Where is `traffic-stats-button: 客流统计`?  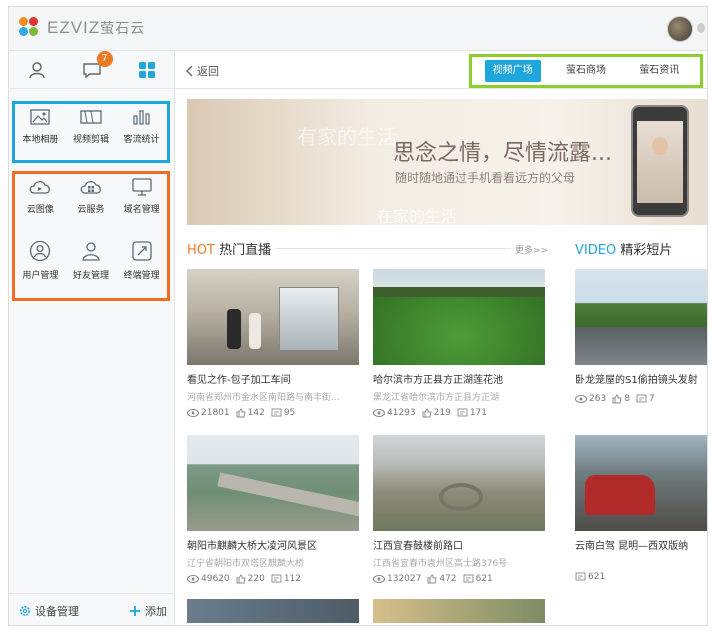
traffic-stats-button: 客流统计 is located at coordinates (141, 132).